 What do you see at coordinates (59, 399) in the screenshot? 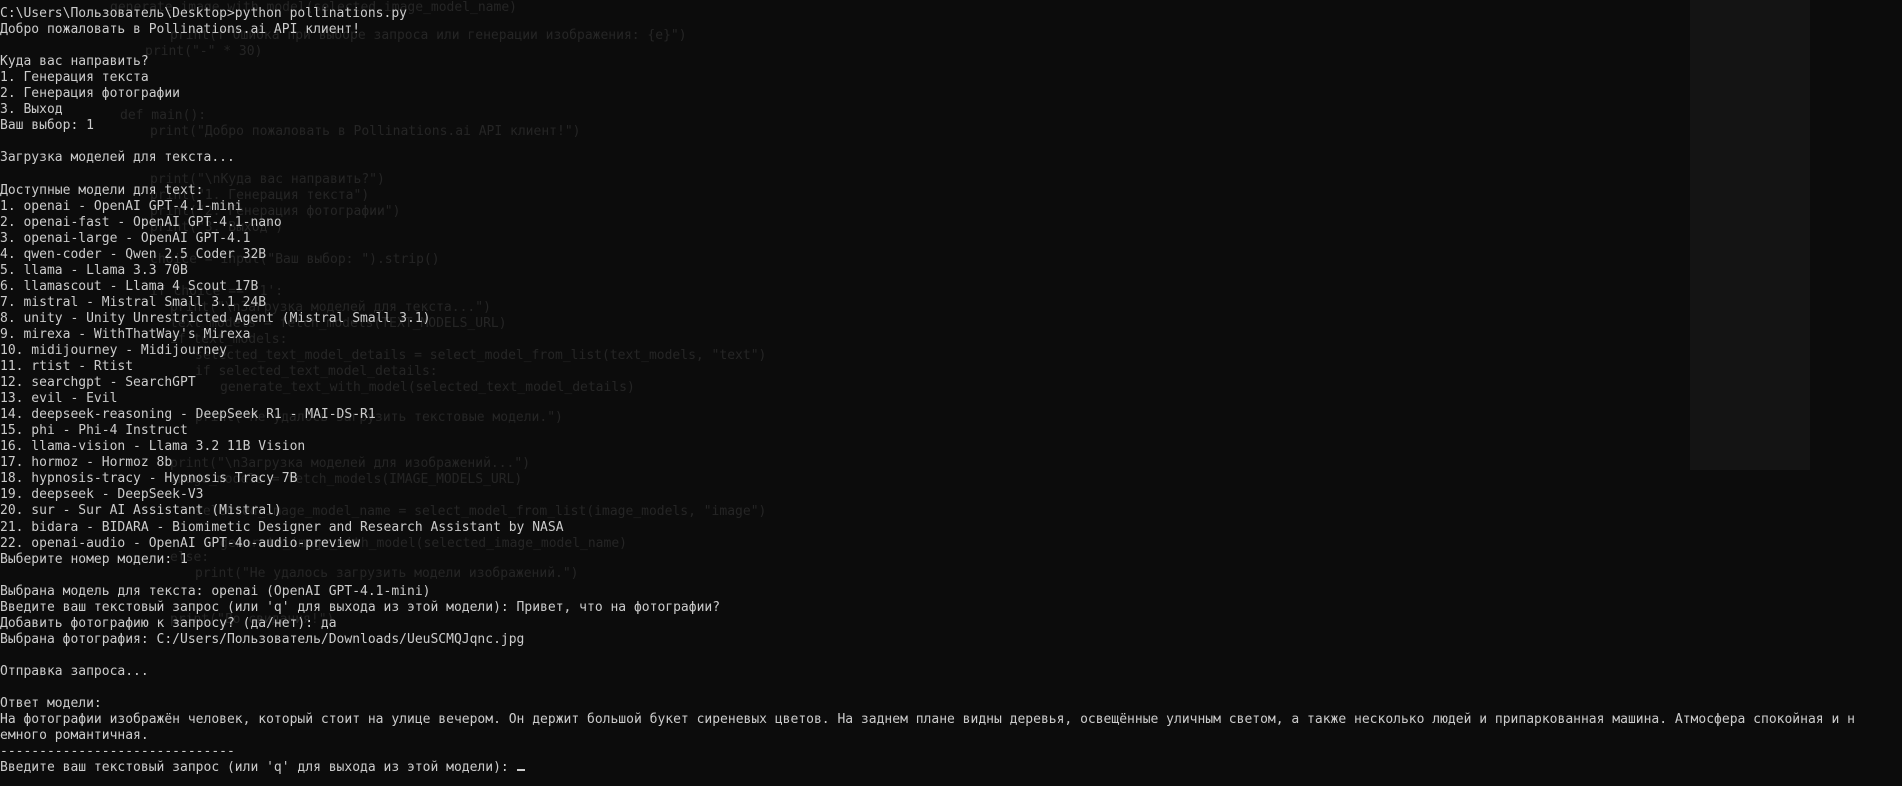
I see `terminal-line: 13. evil - Evil` at bounding box center [59, 399].